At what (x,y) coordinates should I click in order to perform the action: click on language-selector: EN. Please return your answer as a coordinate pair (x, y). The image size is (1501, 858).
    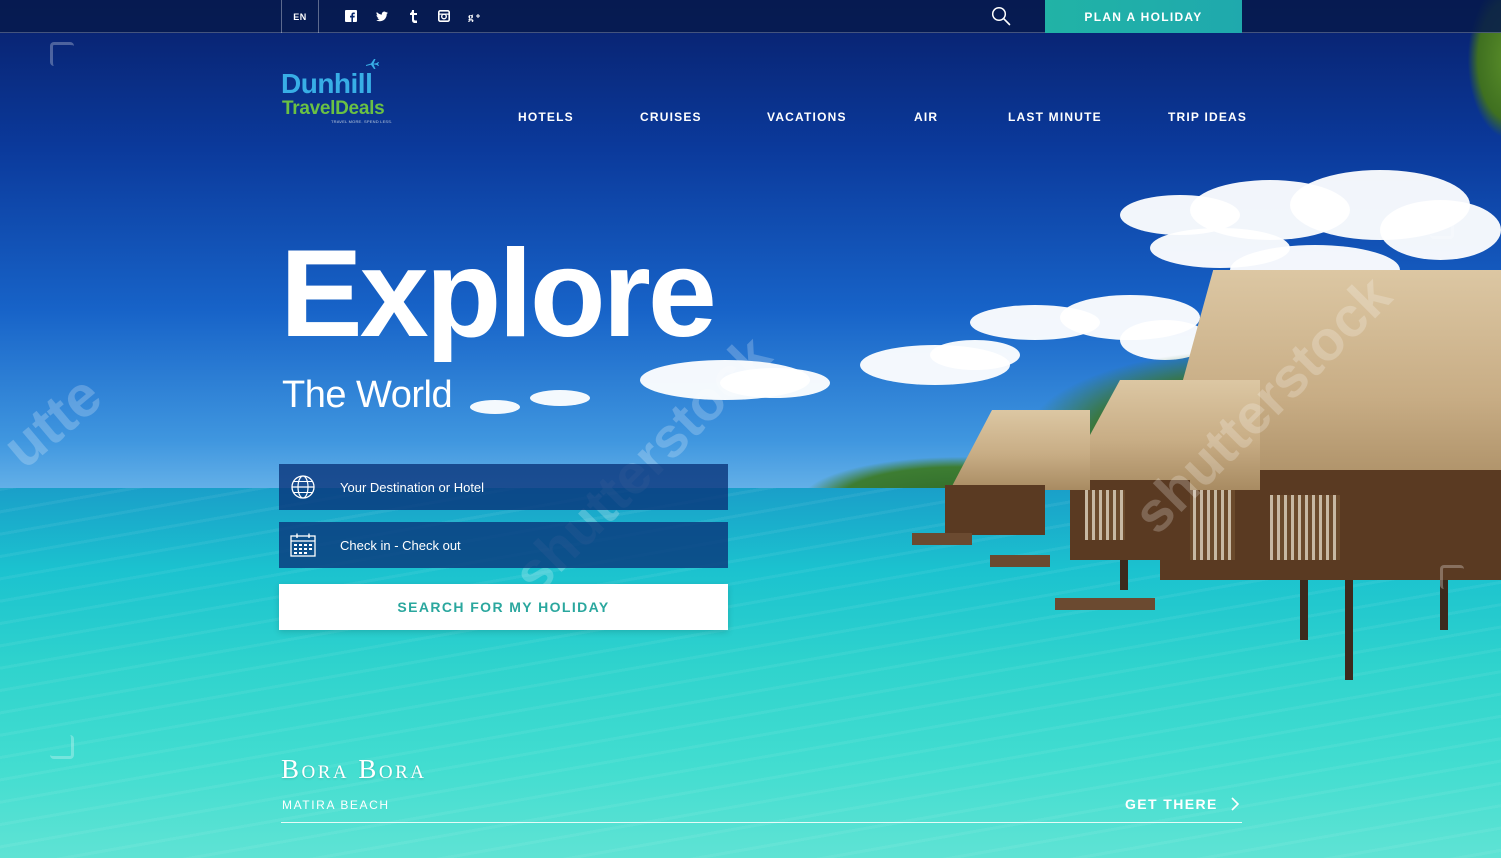
    Looking at the image, I should click on (300, 16).